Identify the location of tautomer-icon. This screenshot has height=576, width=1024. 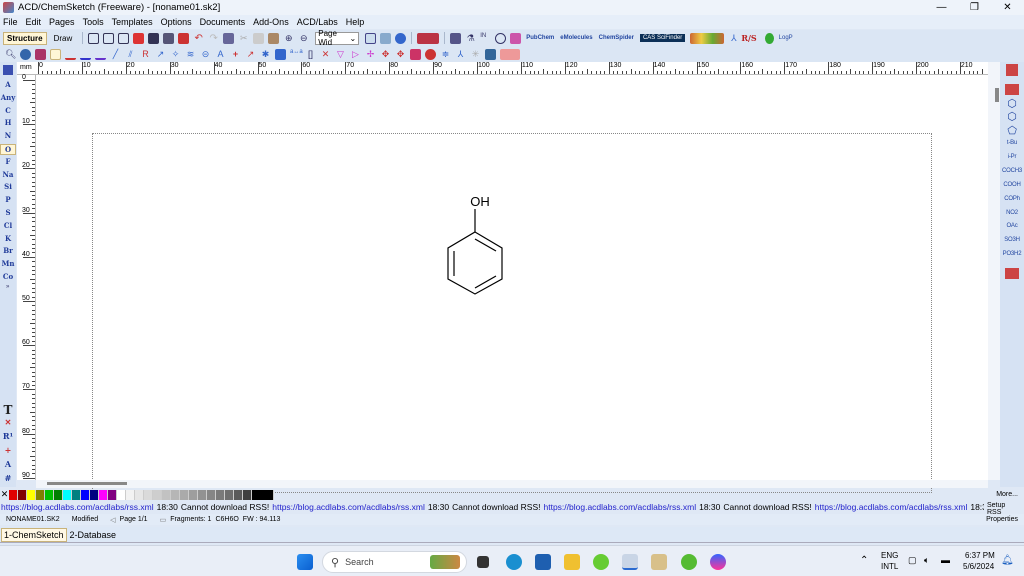
(510, 54).